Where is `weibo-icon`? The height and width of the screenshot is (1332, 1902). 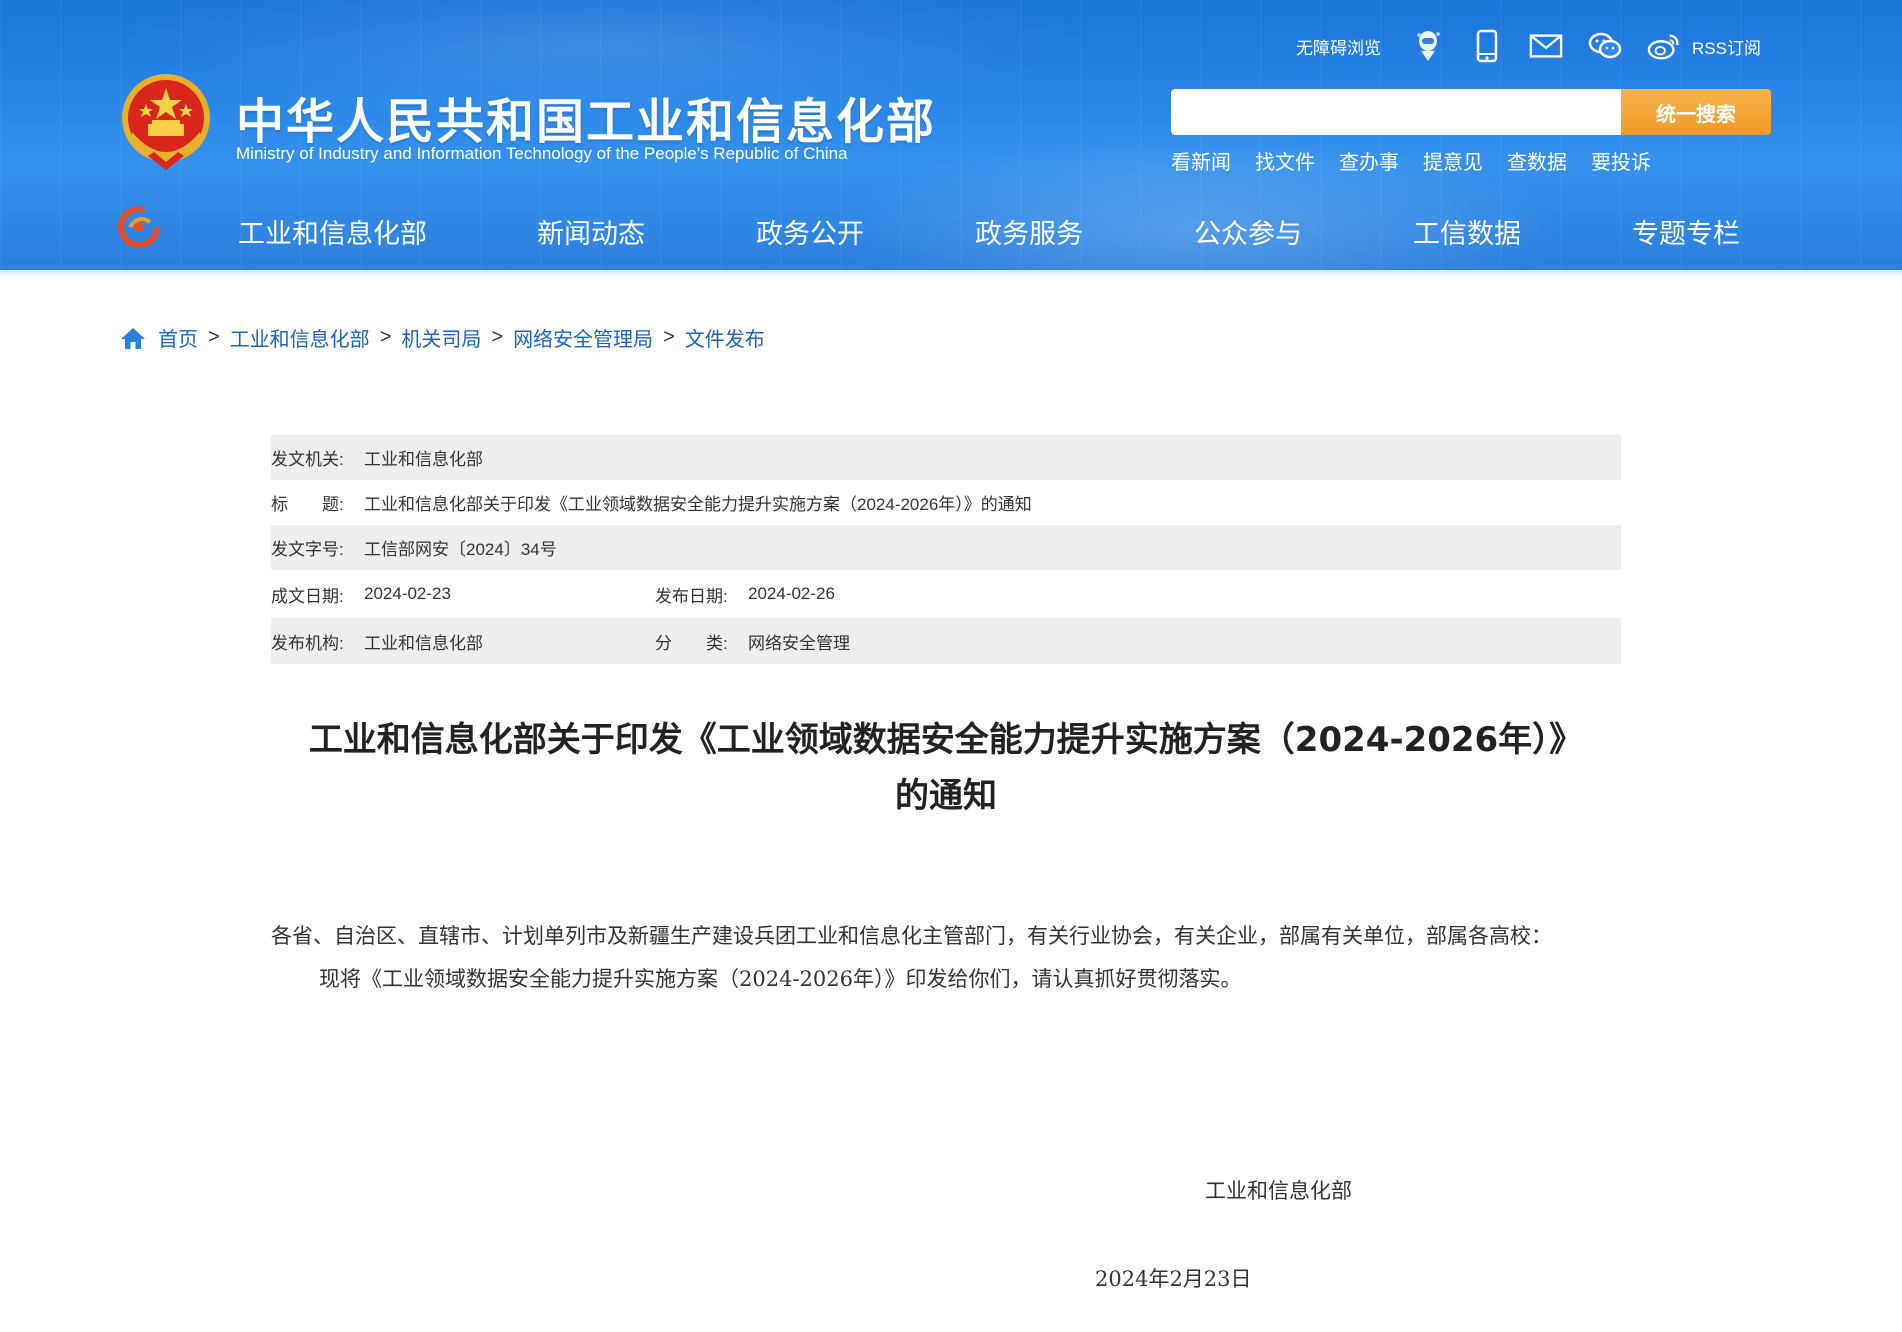 weibo-icon is located at coordinates (1664, 46).